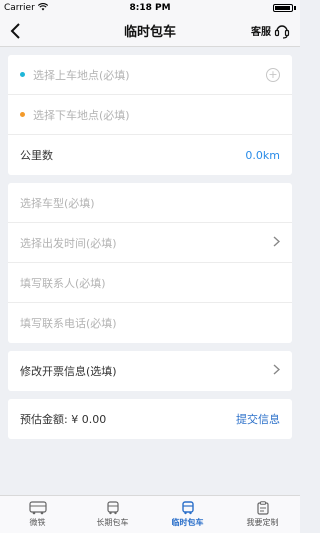 Image resolution: width=320 pixels, height=533 pixels. What do you see at coordinates (22, 74) in the screenshot?
I see `pickup-dot-icon` at bounding box center [22, 74].